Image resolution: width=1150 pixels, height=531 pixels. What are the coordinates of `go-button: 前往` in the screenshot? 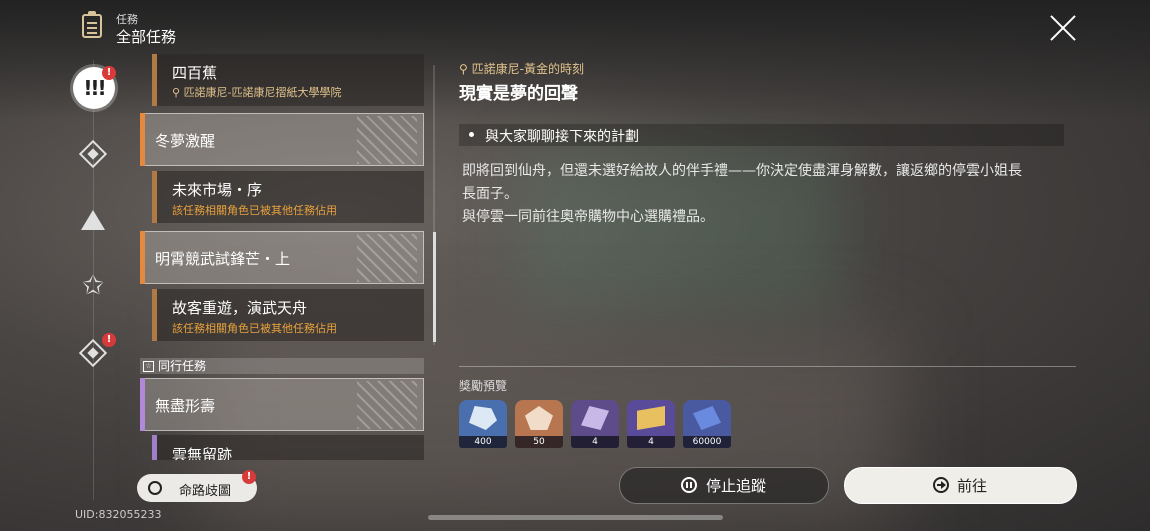 It's located at (960, 485).